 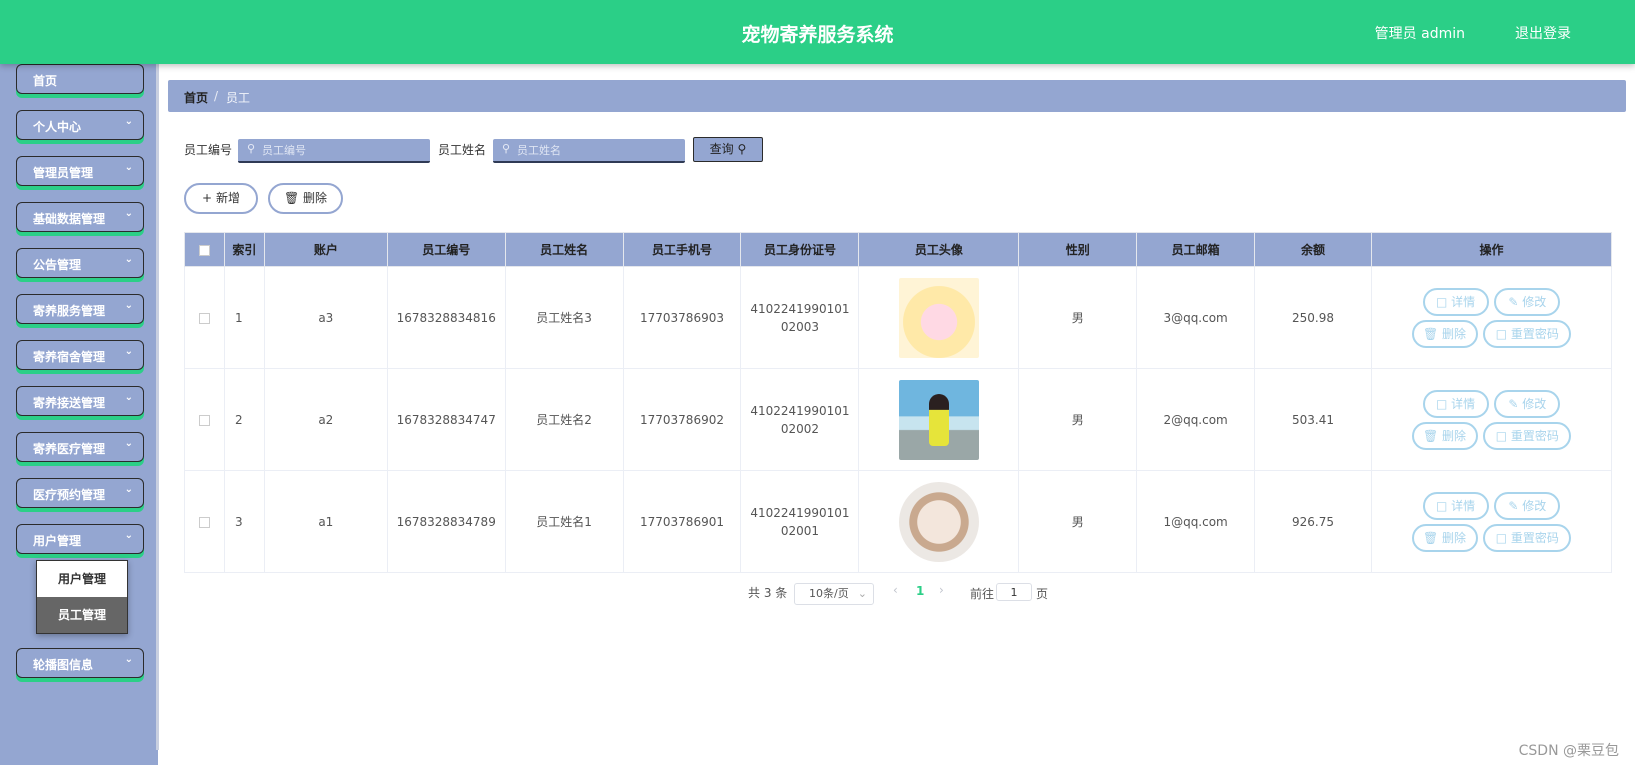 What do you see at coordinates (1042, 594) in the screenshot?
I see `page-unit-label: 页` at bounding box center [1042, 594].